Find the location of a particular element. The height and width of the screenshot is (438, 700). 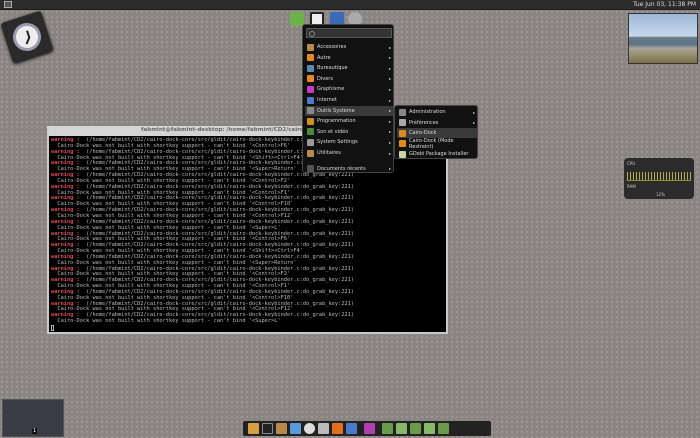

paint-icon is located at coordinates (253, 428).